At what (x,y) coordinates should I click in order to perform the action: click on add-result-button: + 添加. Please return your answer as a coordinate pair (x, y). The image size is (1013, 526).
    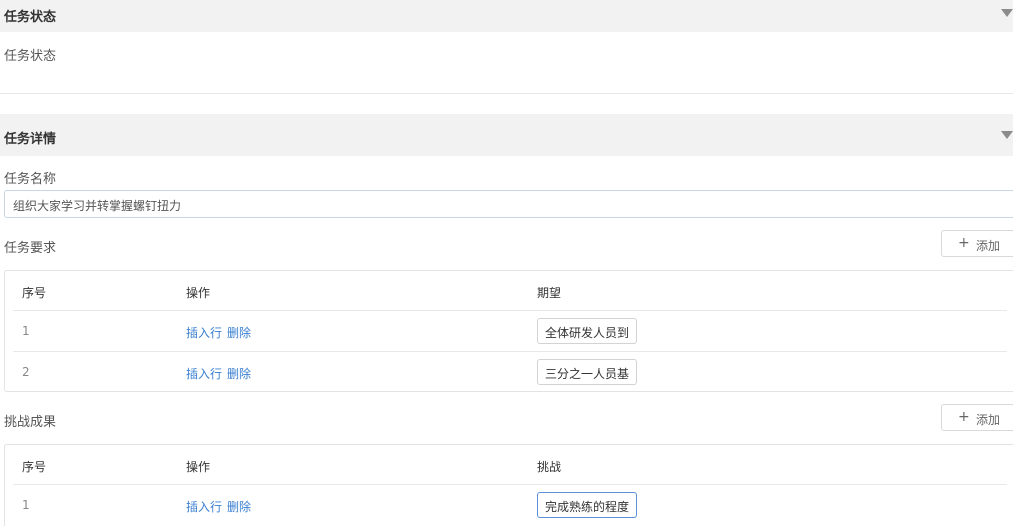
    Looking at the image, I should click on (977, 417).